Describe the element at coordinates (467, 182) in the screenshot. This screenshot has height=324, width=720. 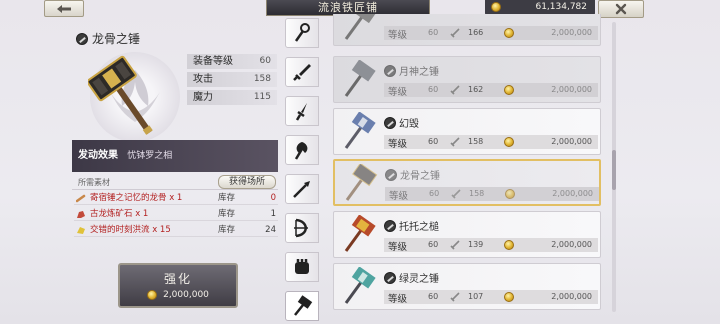
I see `weapon-card-selected: 龙骨之锤 等级 60 158 2,000,000` at that location.